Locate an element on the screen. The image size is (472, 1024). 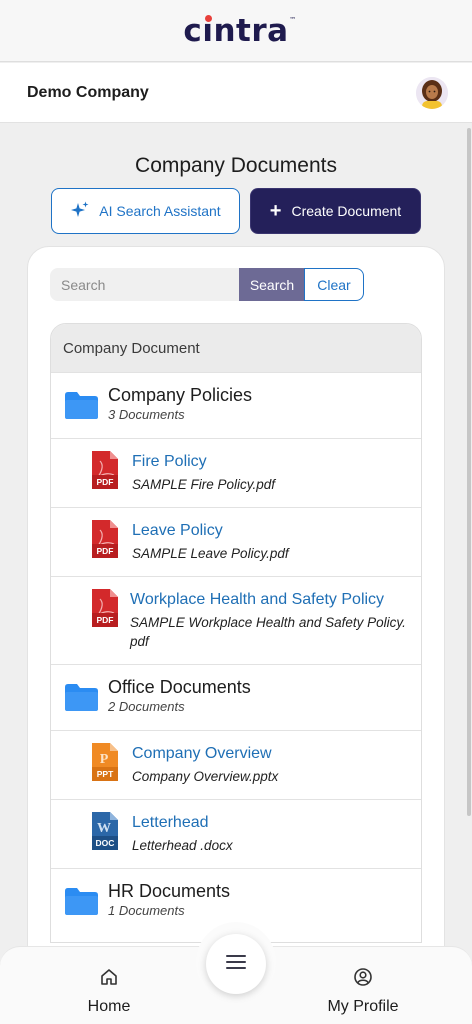
file-name: Letterhead .docx is located at coordinates (182, 845).